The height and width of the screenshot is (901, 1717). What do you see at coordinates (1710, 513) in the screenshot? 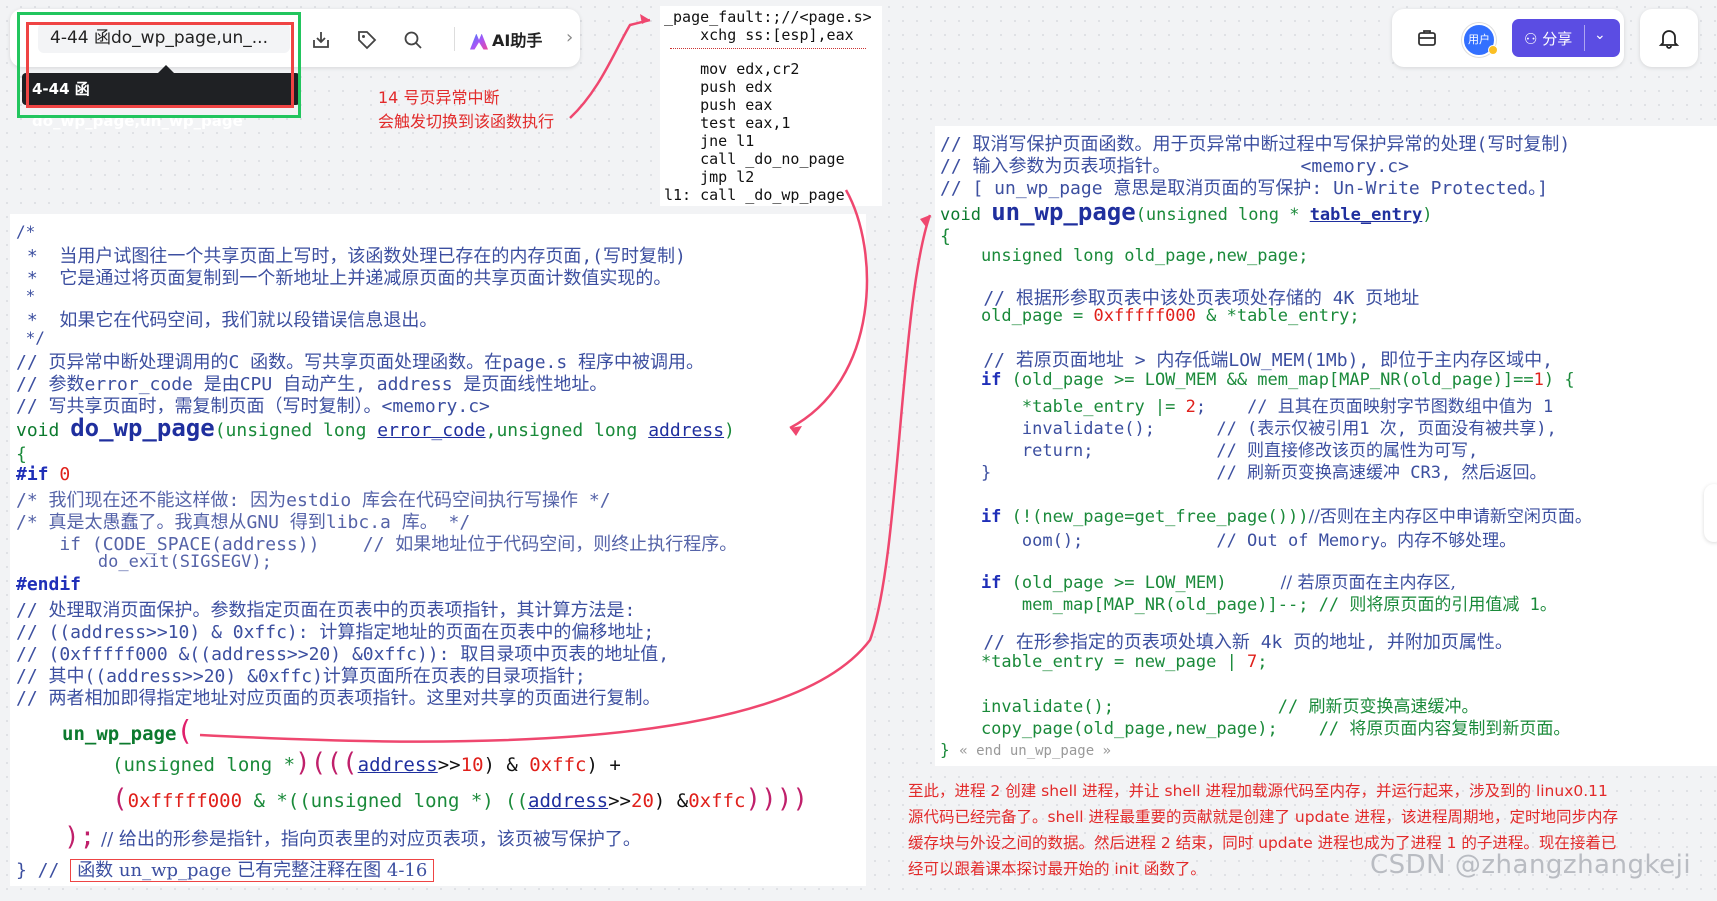
I see `side-panel-handle` at bounding box center [1710, 513].